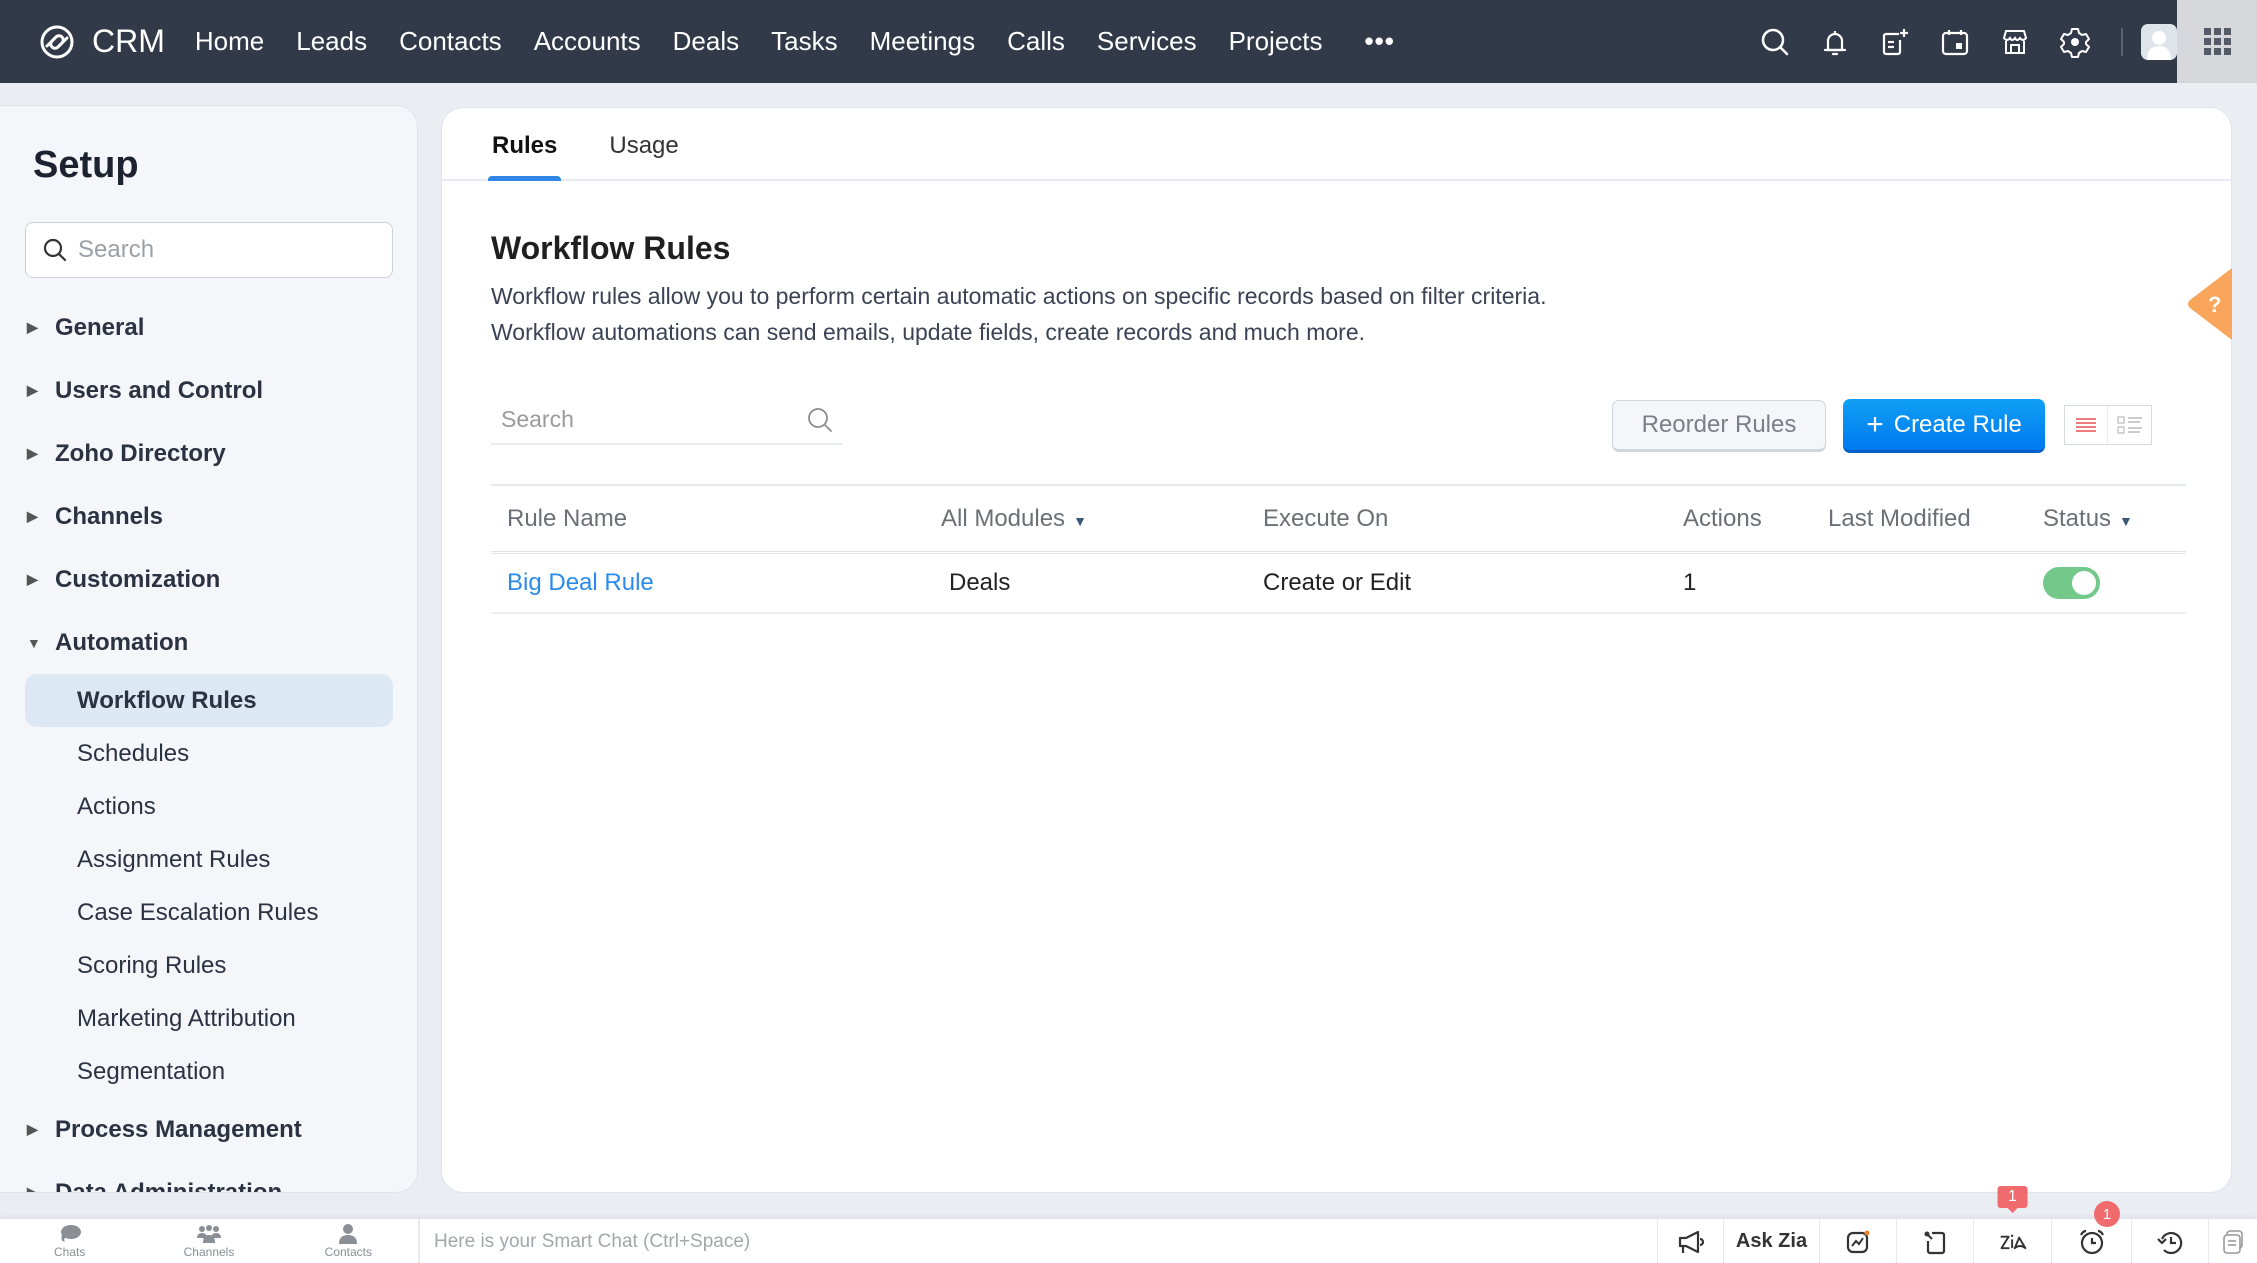  I want to click on sidebar-section-automation: ▼ Automation, so click(209, 642).